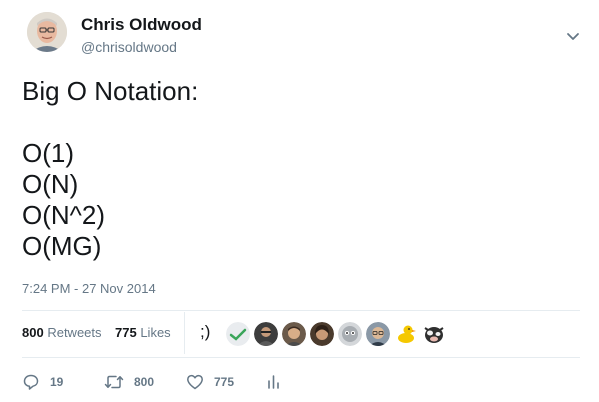 This screenshot has height=402, width=599. I want to click on avatar-person-hair-icon, so click(322, 334).